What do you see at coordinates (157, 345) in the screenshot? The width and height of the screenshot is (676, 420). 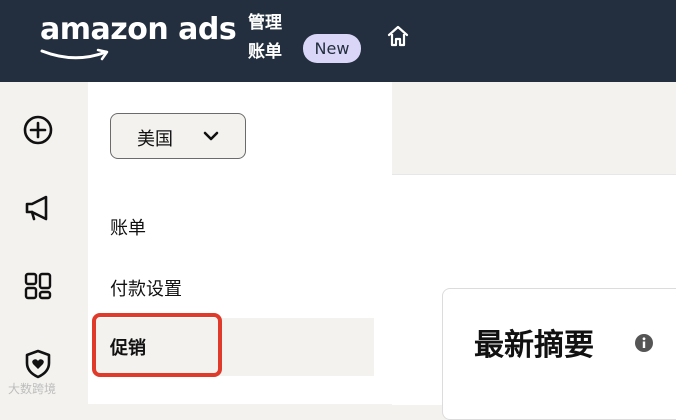 I see `highlight-annotation` at bounding box center [157, 345].